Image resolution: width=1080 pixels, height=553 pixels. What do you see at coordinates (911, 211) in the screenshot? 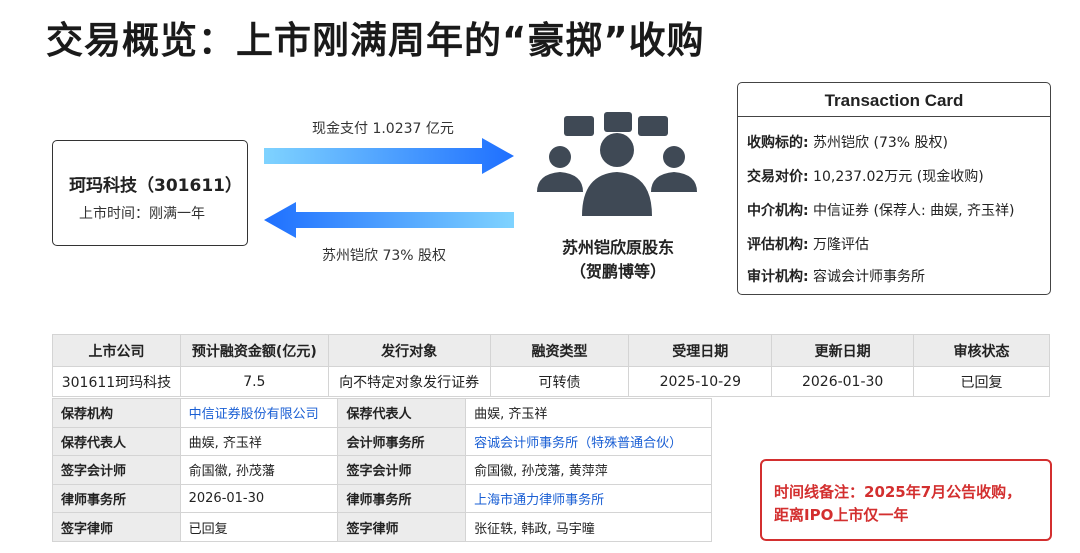
I see `card-value: 中信证券 (保荐人: 曲娱, 齐玉祥)` at bounding box center [911, 211].